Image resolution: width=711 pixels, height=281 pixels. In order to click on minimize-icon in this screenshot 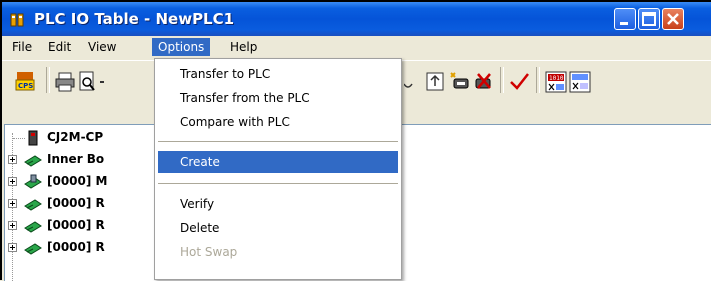, I will do `click(624, 23)`.